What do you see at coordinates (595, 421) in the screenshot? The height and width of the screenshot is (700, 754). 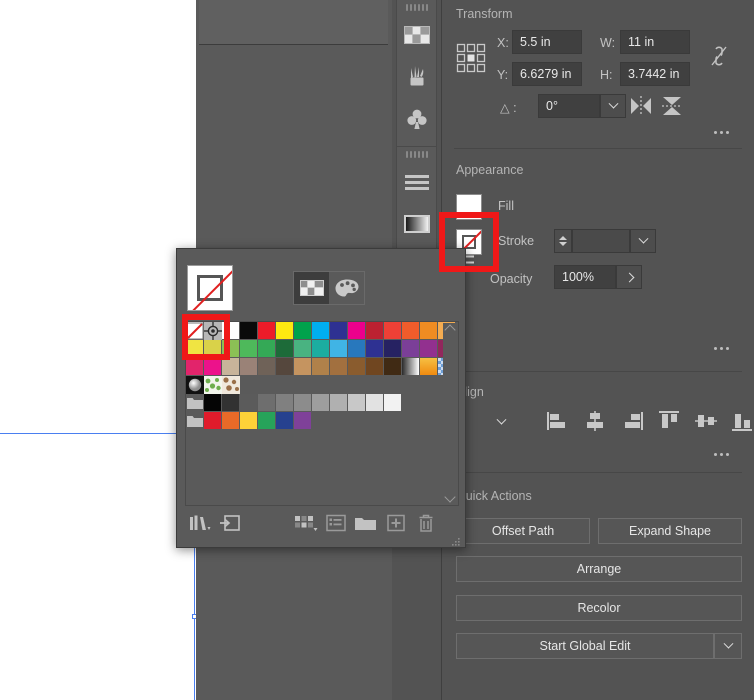 I see `align-horizontal-center-icon` at bounding box center [595, 421].